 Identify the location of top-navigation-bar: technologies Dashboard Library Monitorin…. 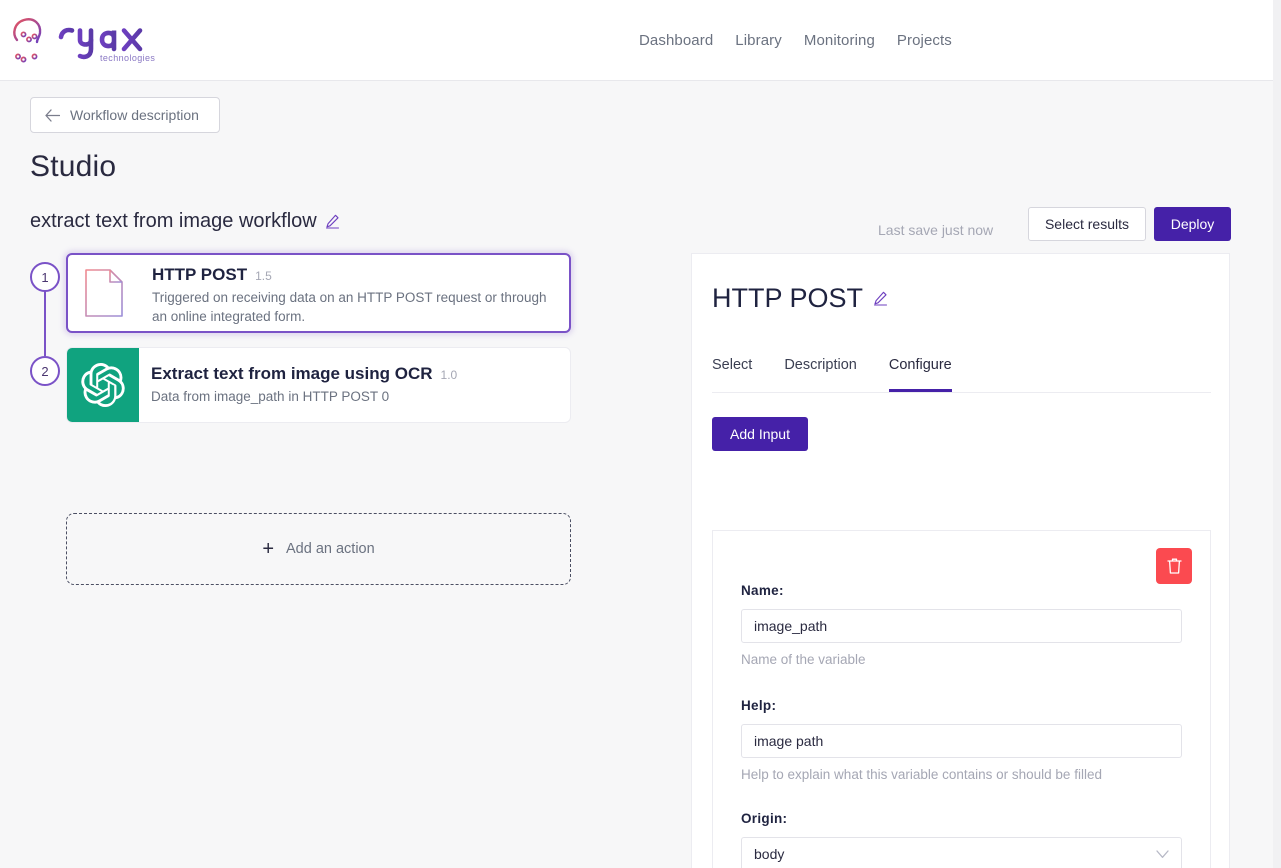
(640, 40).